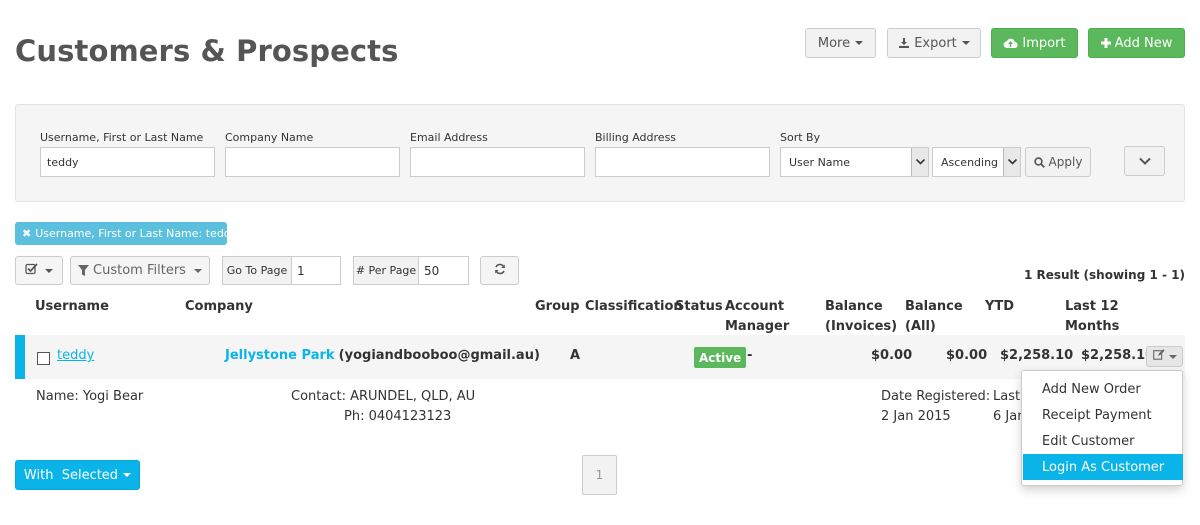 The image size is (1200, 525). I want to click on ytd-cell: $2,258.10, so click(1037, 355).